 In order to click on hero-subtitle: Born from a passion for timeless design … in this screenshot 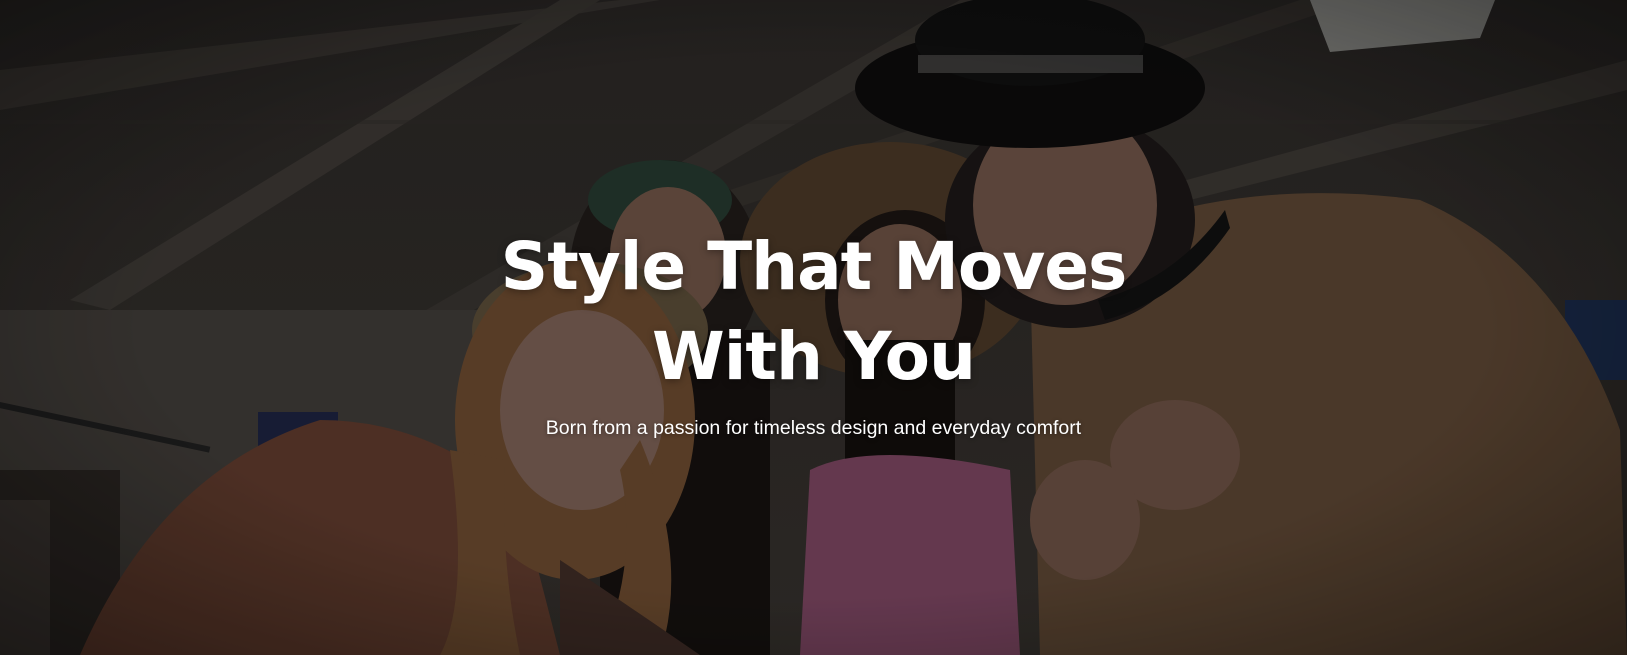, I will do `click(813, 428)`.